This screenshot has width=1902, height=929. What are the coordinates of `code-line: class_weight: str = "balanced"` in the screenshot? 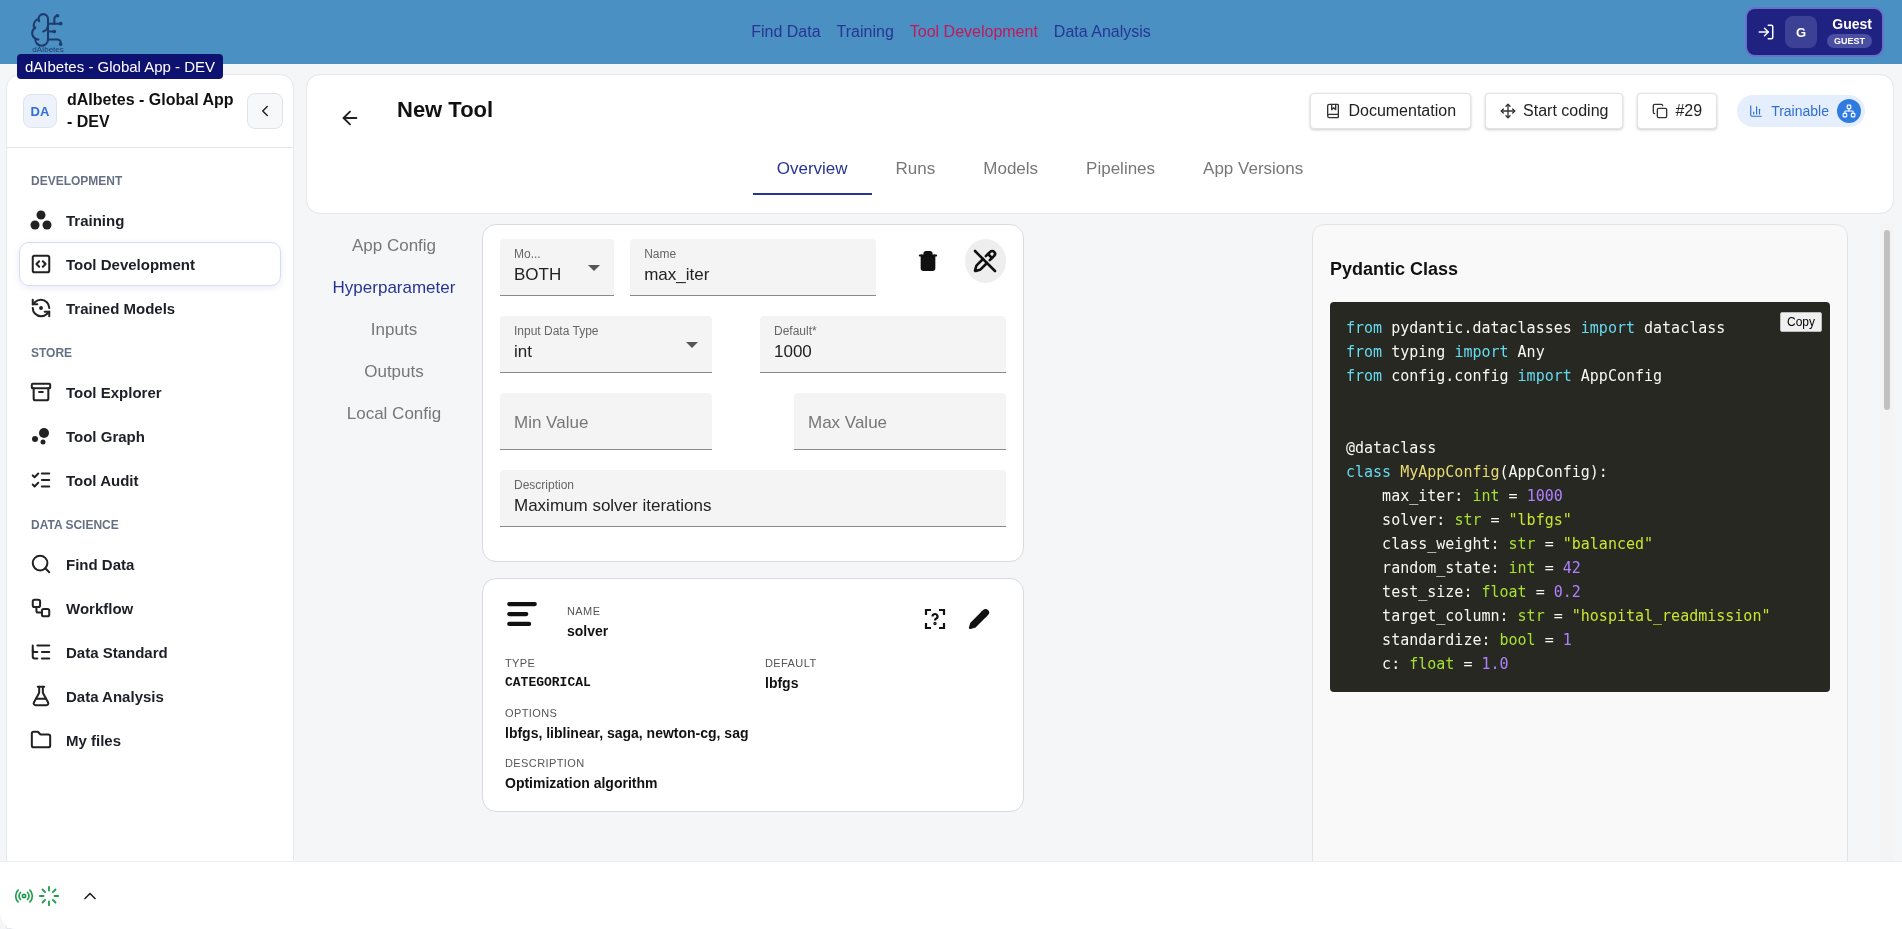 It's located at (1517, 544).